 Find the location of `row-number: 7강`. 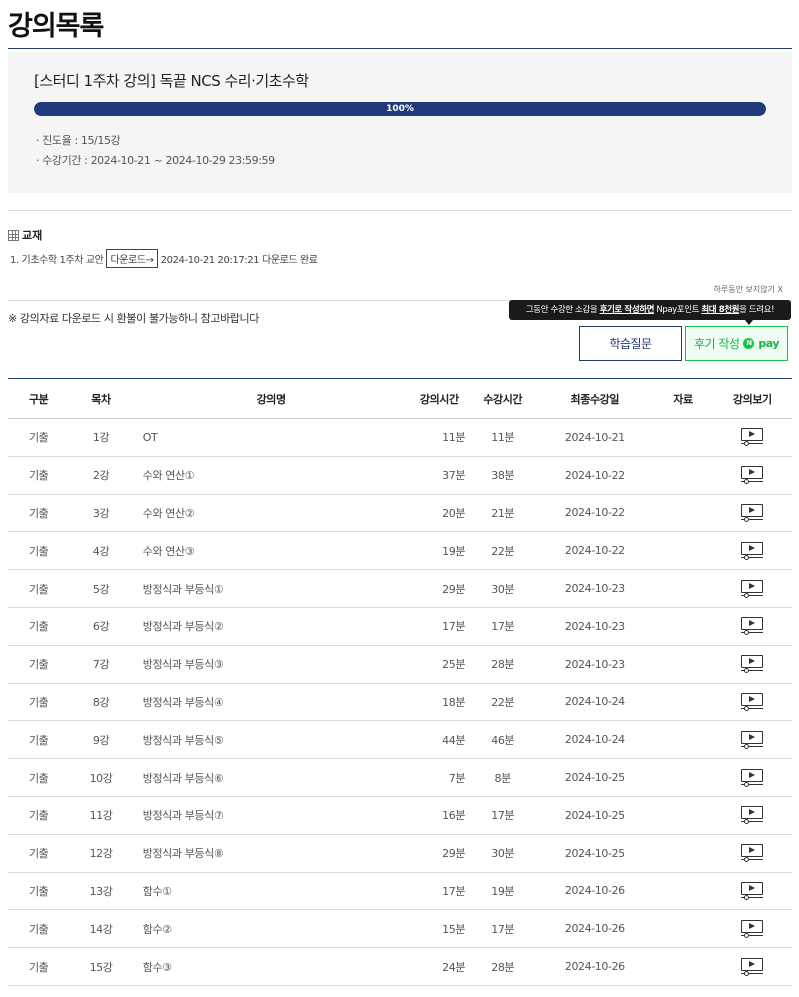

row-number: 7강 is located at coordinates (101, 664).